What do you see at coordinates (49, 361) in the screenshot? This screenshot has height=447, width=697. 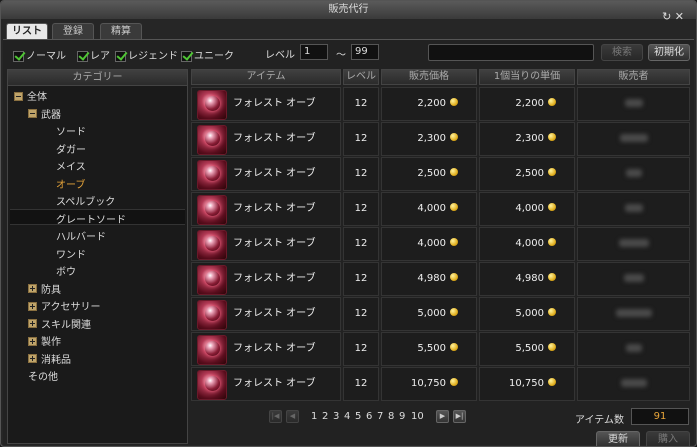 I see `category-item: 消耗品` at bounding box center [49, 361].